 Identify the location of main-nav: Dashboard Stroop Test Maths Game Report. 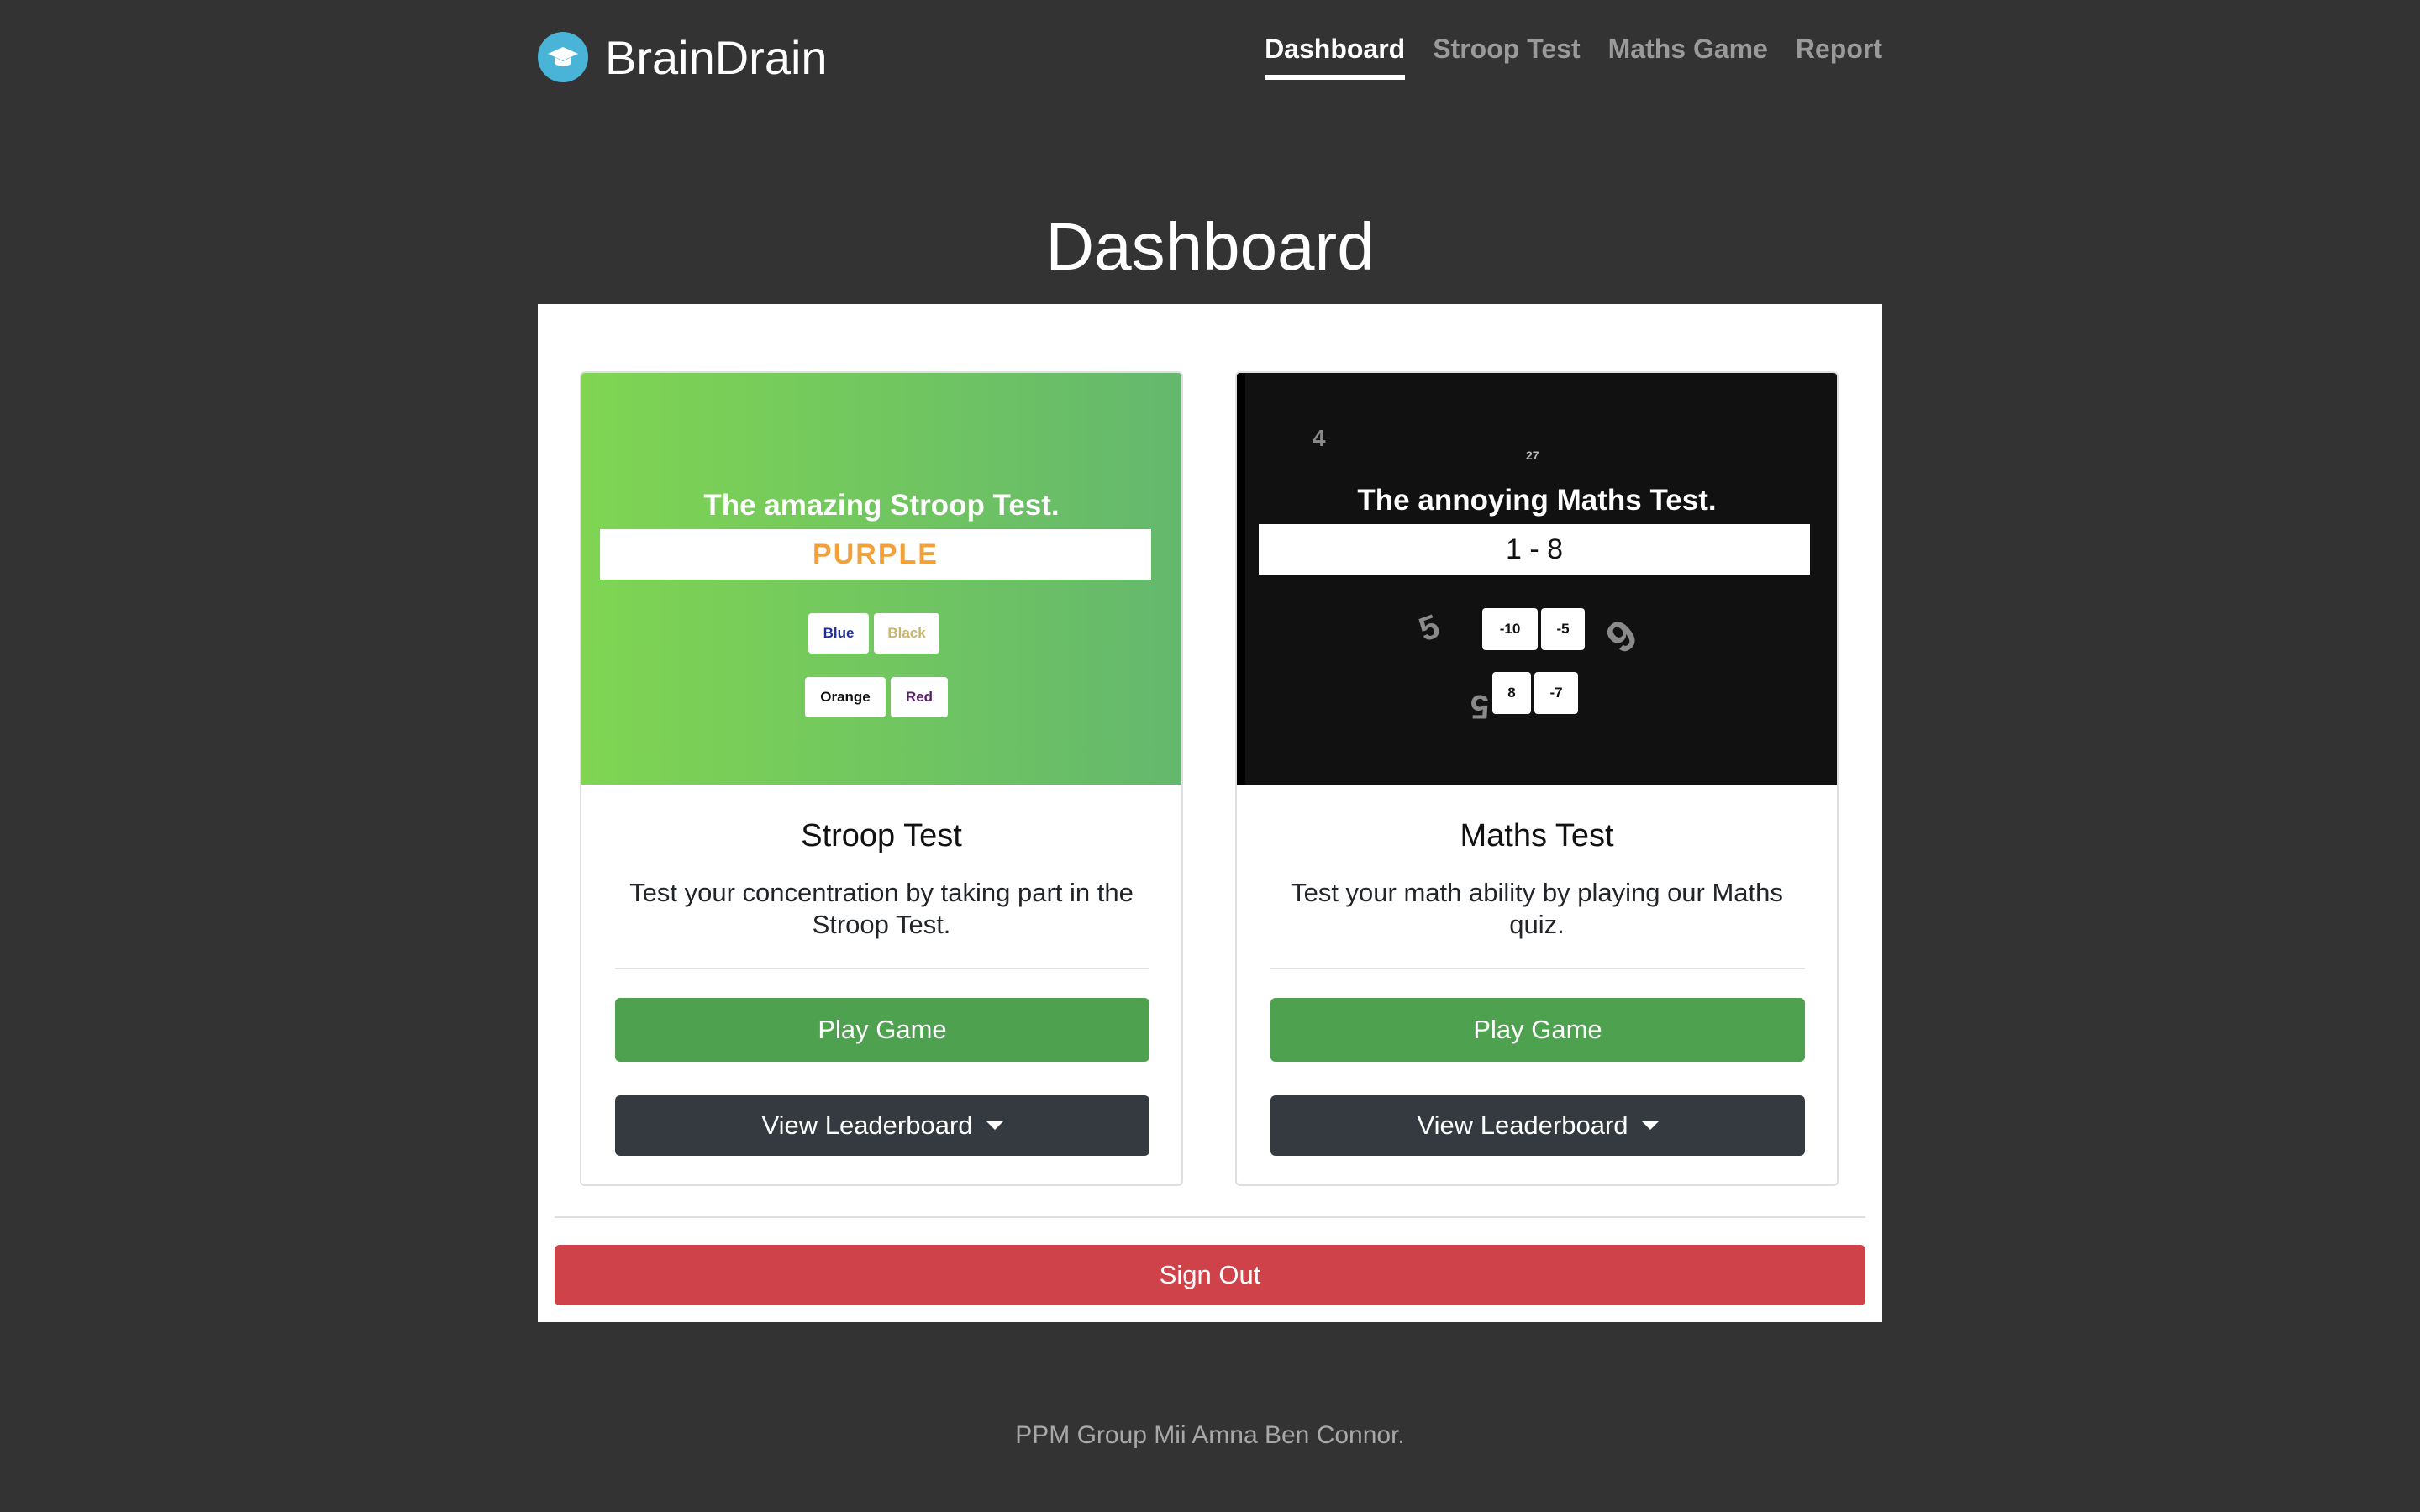
(1573, 57).